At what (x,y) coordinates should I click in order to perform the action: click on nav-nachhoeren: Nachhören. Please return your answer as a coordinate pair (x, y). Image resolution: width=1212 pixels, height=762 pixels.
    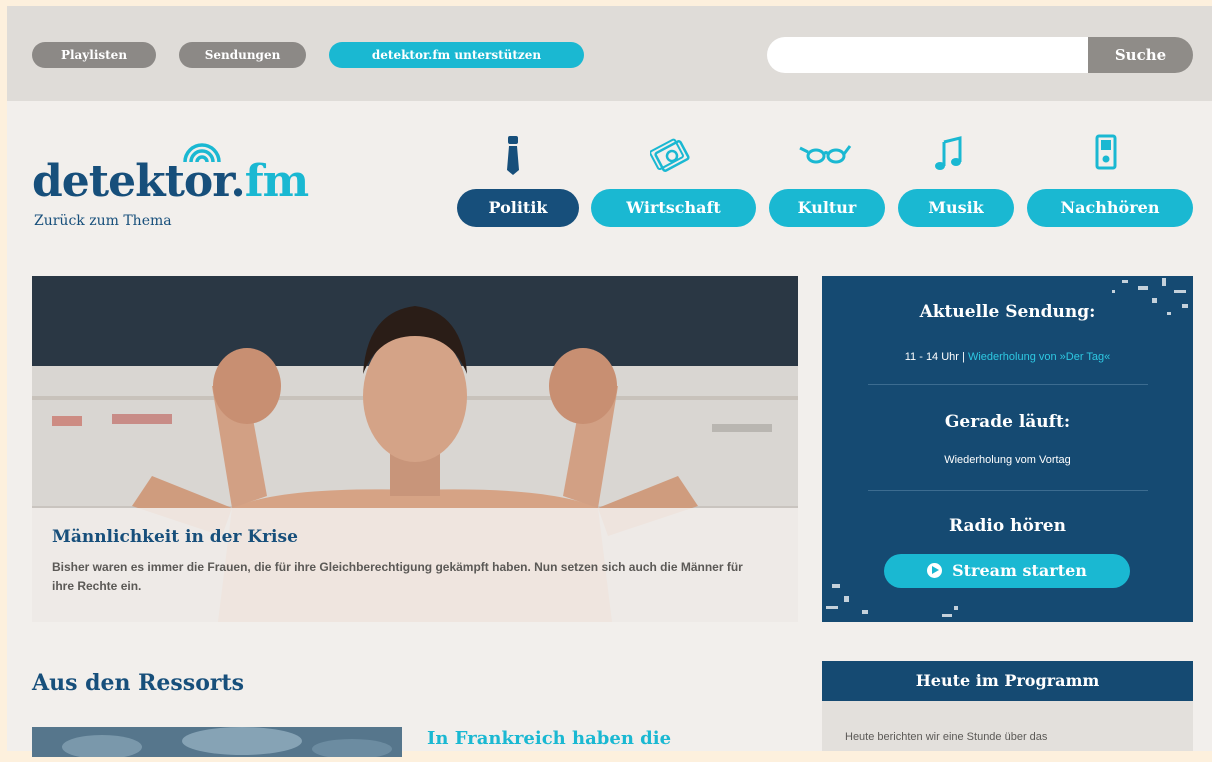
    Looking at the image, I should click on (1110, 208).